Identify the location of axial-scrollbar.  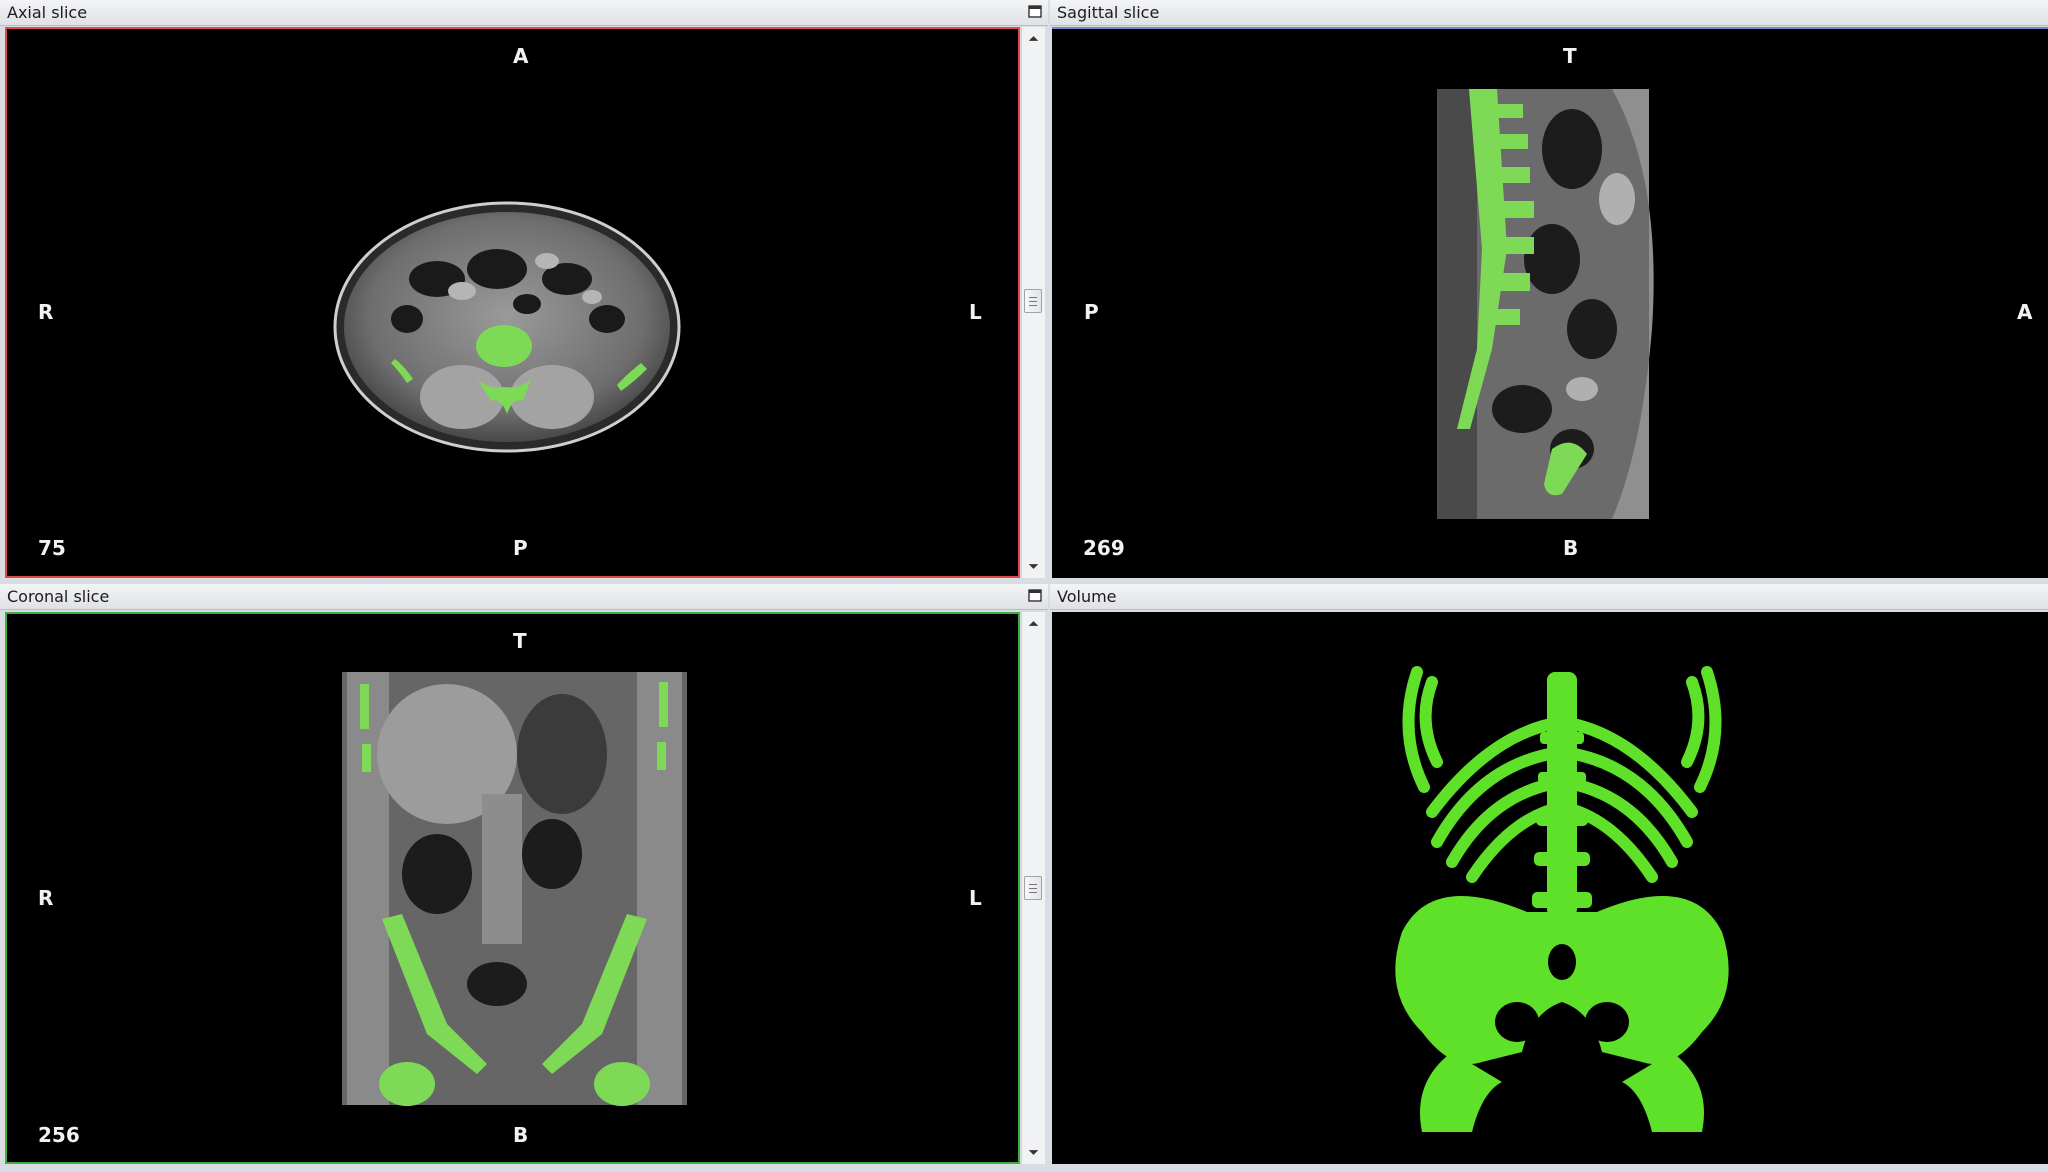
(1033, 302).